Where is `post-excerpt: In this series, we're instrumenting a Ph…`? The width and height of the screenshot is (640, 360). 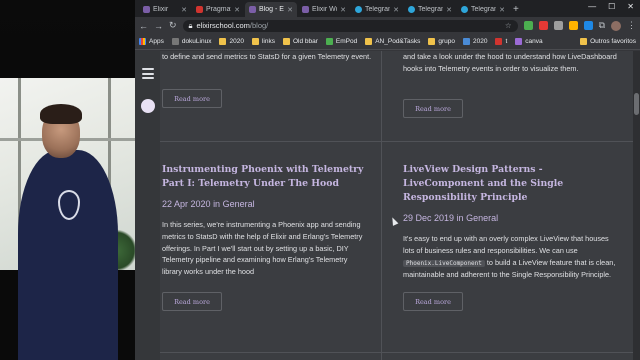
post-excerpt: In this series, we're instrumenting a Ph… is located at coordinates (262, 248).